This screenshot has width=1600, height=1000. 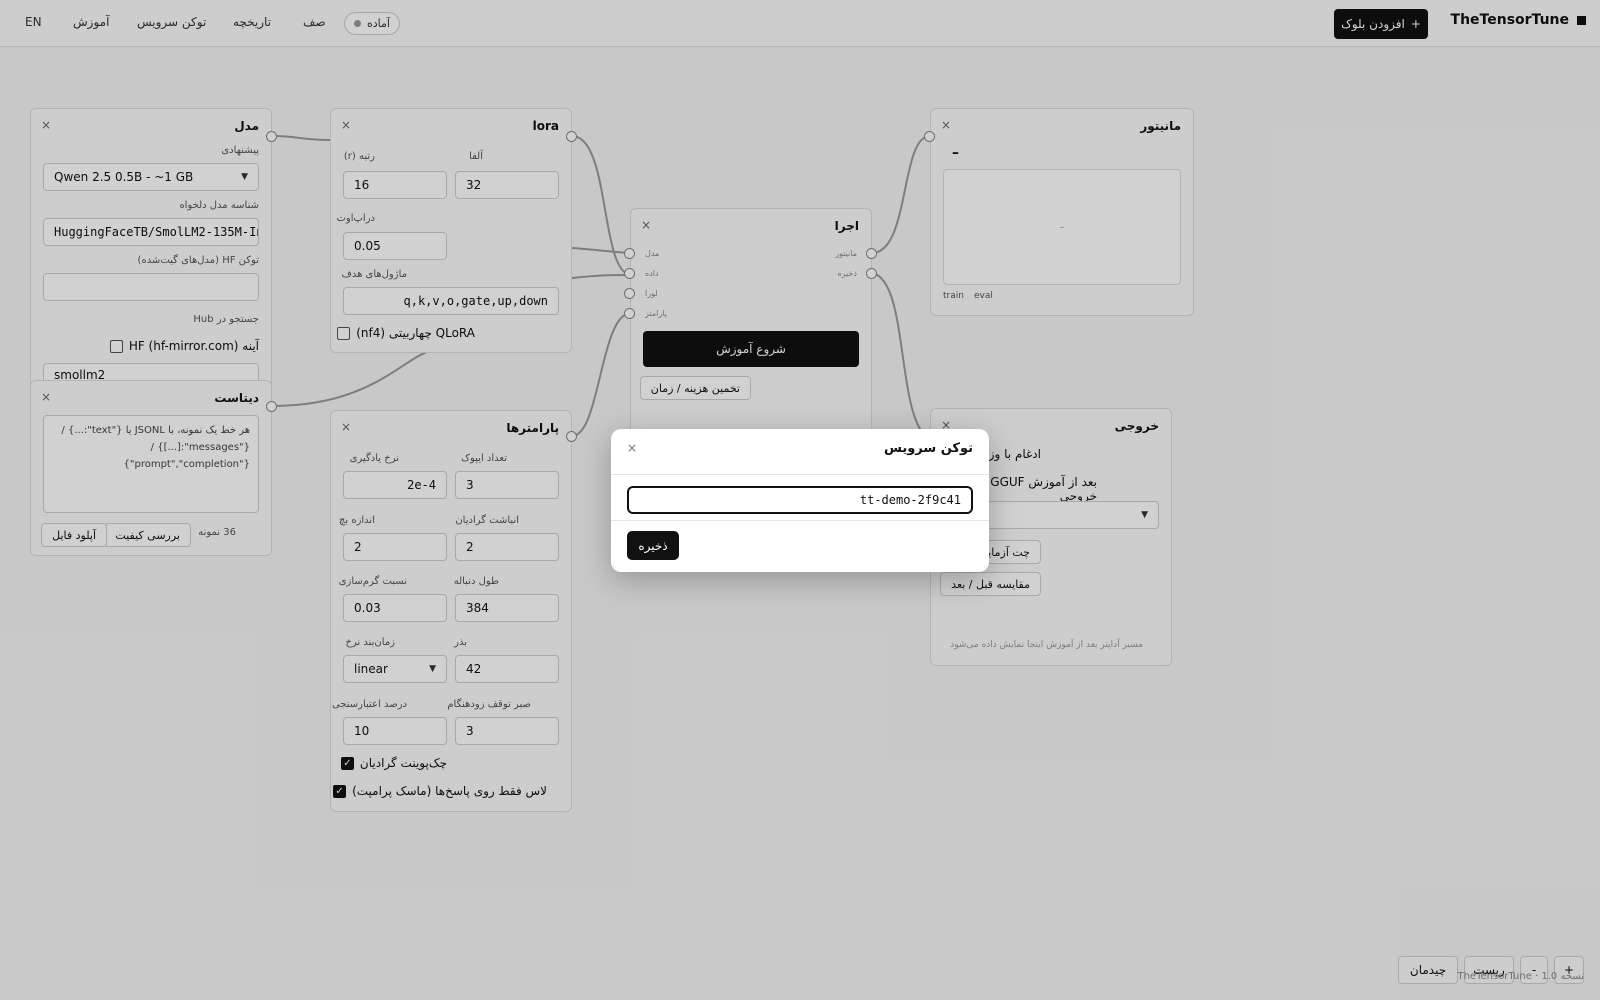 I want to click on service-token-modal: توکن سرویس × tt-demo-2f9c41 ذخیره, so click(x=800, y=500).